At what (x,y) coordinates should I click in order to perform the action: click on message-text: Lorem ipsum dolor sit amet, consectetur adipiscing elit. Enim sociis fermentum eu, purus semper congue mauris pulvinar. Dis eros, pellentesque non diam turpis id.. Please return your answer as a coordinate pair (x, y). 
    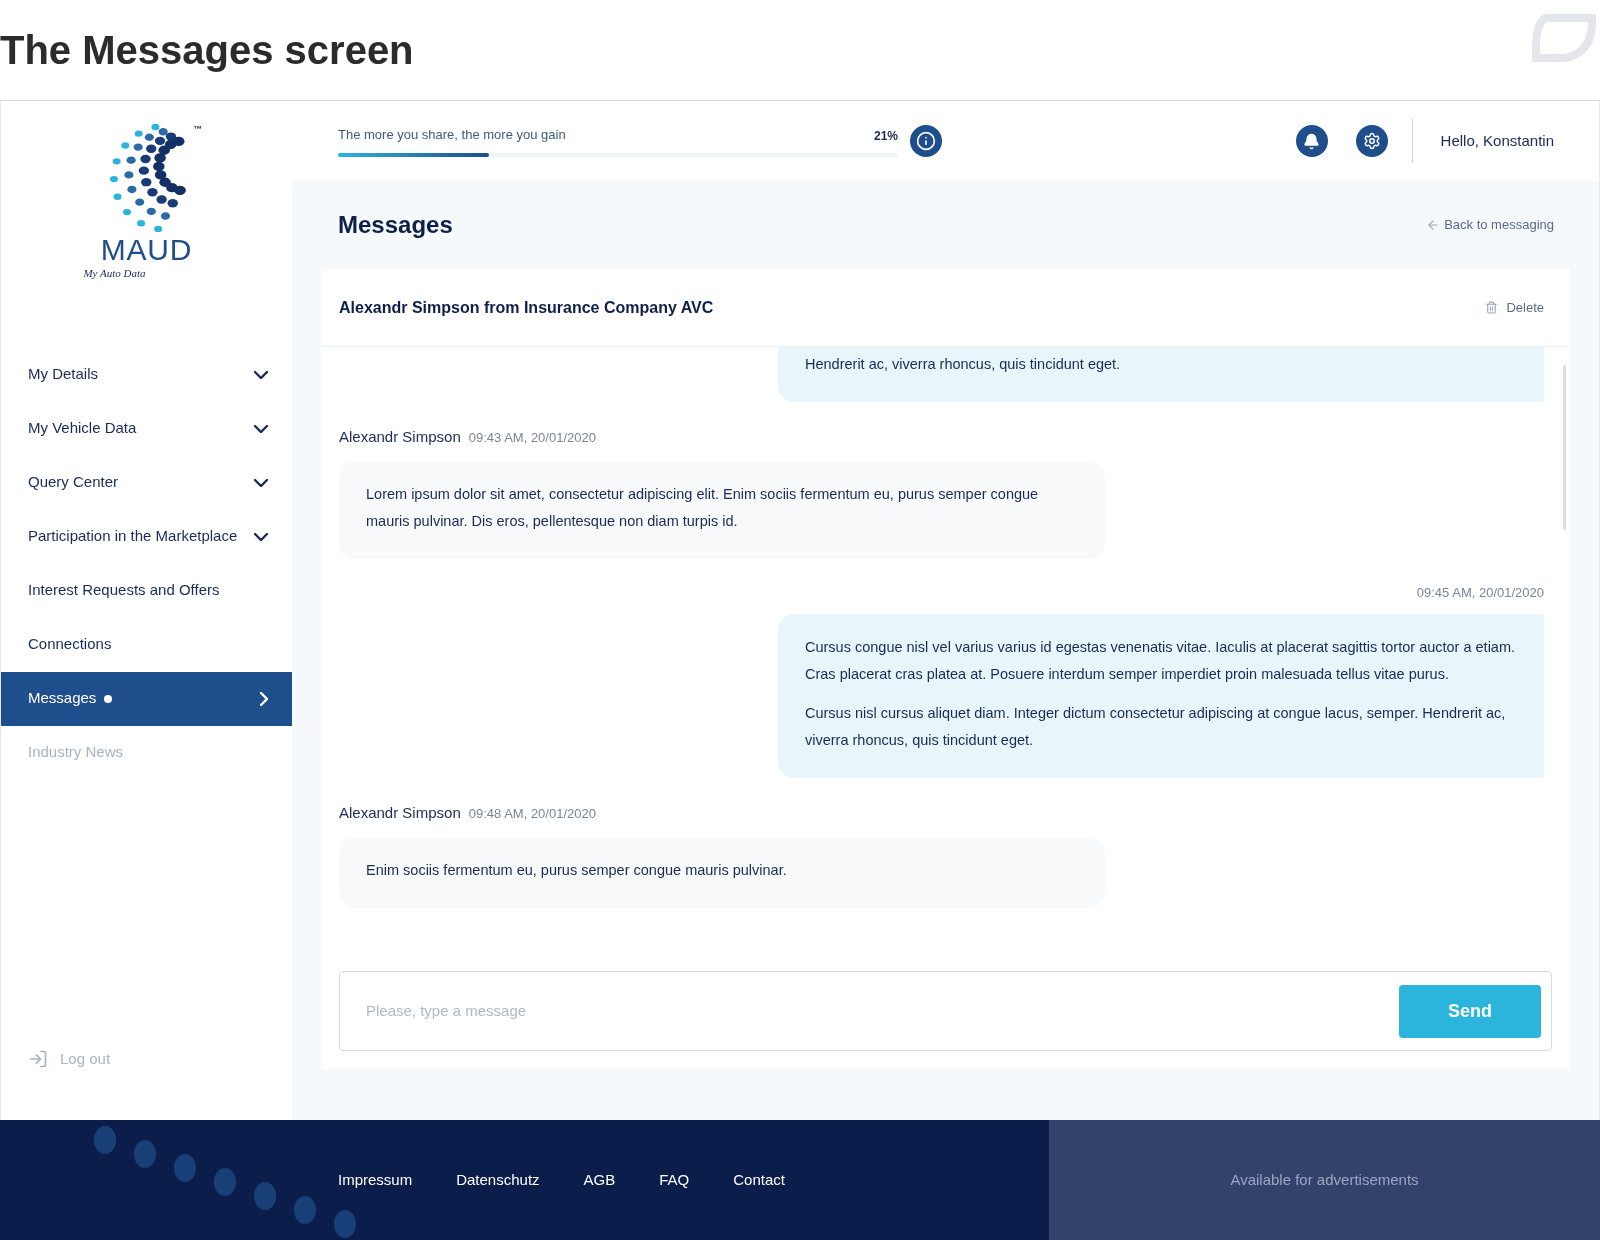
    Looking at the image, I should click on (703, 507).